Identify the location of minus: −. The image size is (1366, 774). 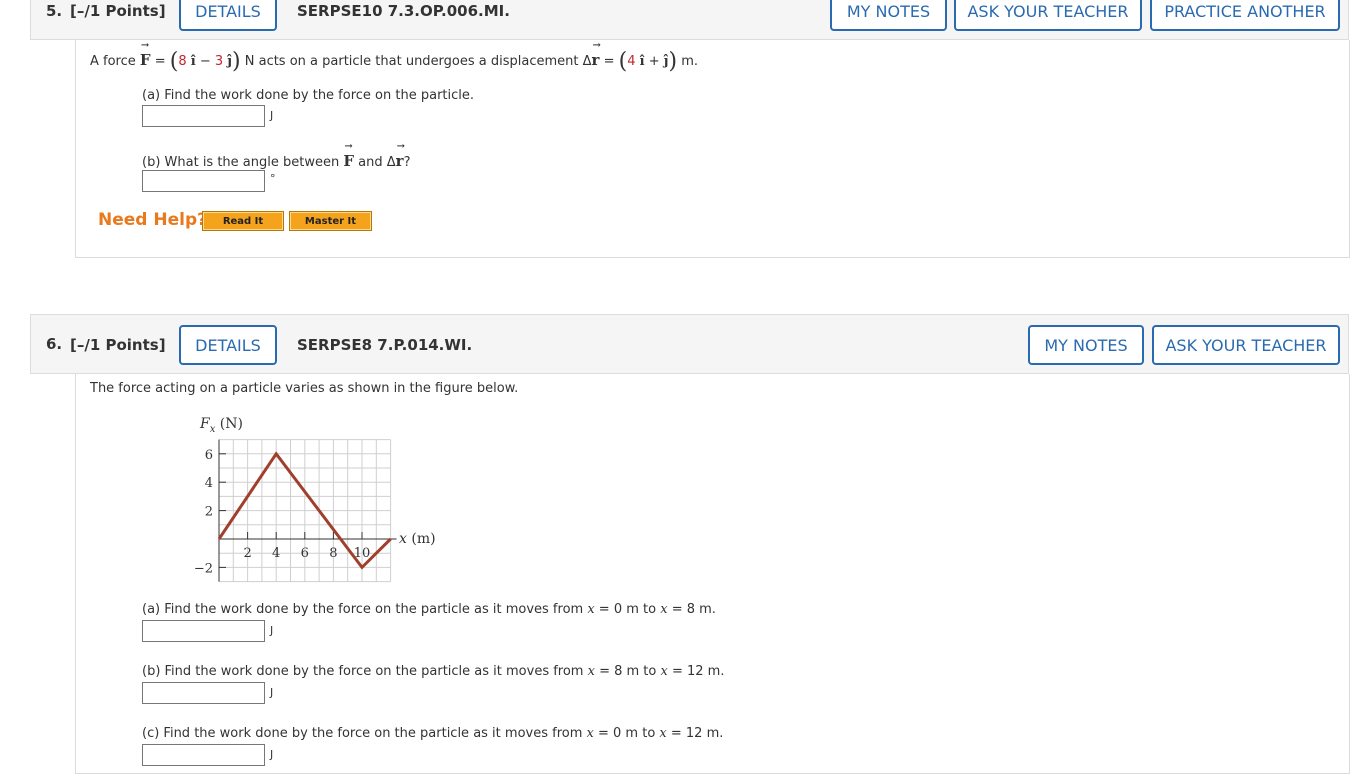
(205, 61).